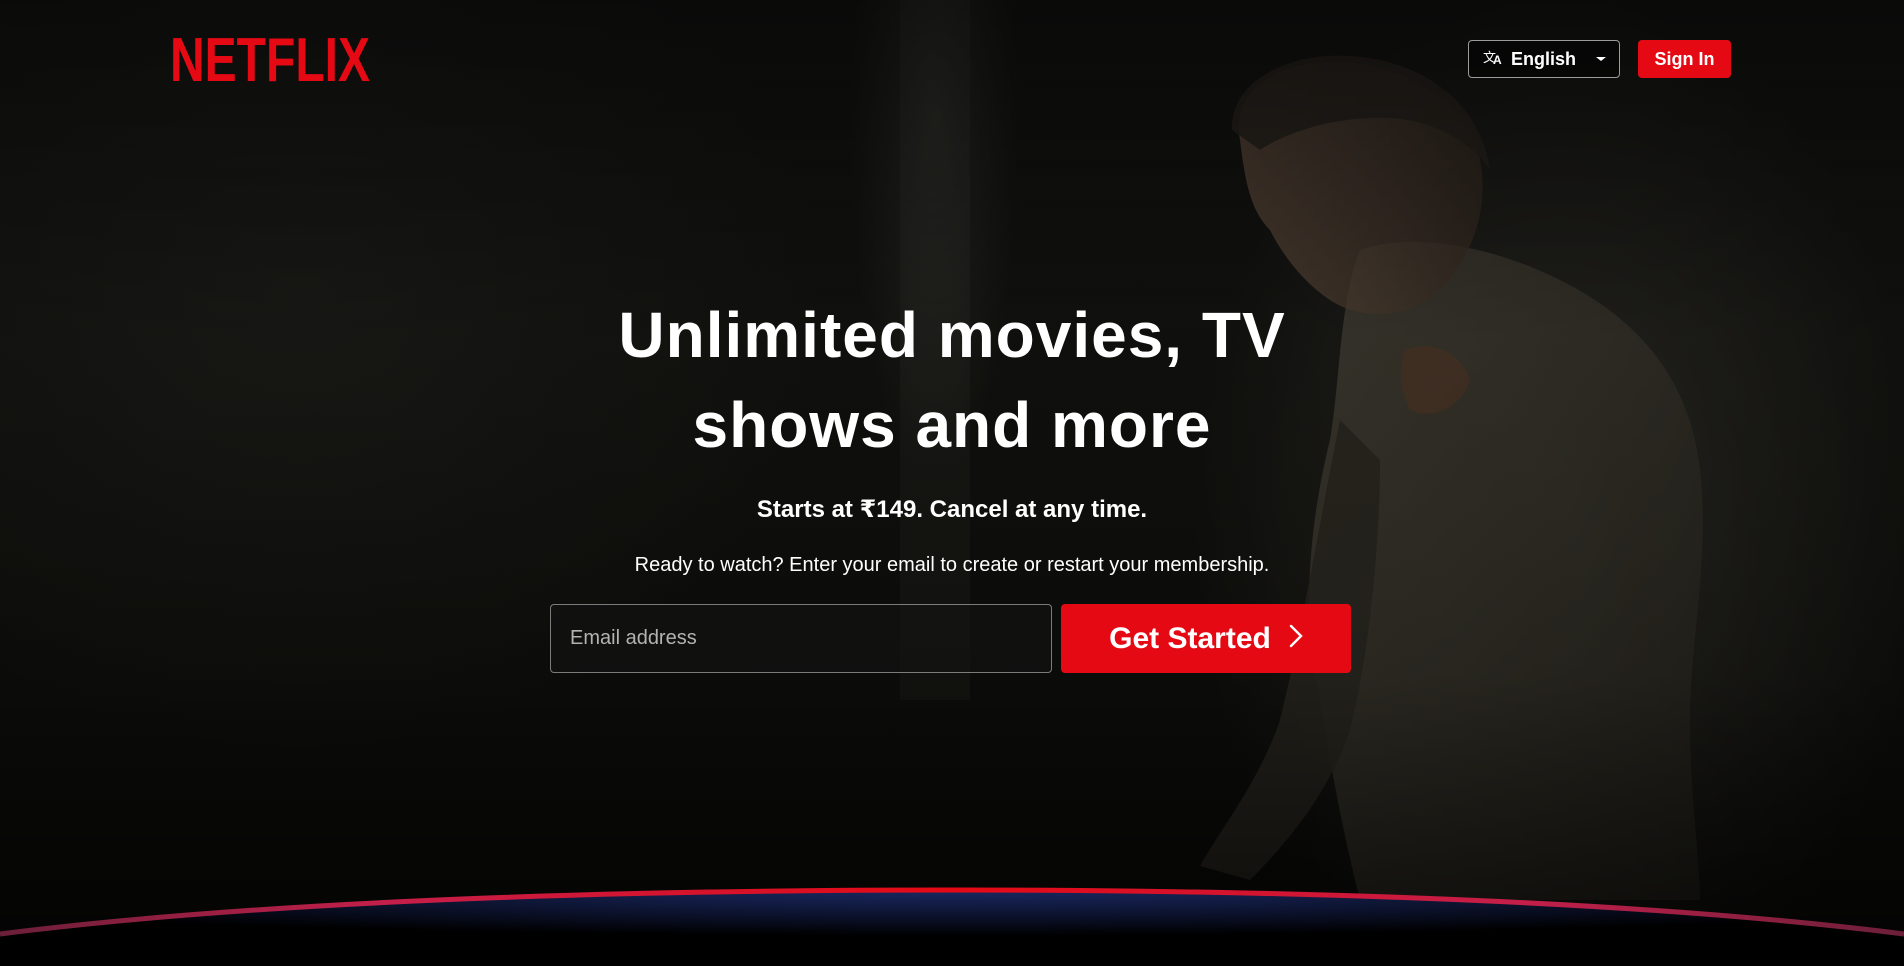 Image resolution: width=1904 pixels, height=966 pixels. What do you see at coordinates (1190, 638) in the screenshot?
I see `get-started-label: Get Started` at bounding box center [1190, 638].